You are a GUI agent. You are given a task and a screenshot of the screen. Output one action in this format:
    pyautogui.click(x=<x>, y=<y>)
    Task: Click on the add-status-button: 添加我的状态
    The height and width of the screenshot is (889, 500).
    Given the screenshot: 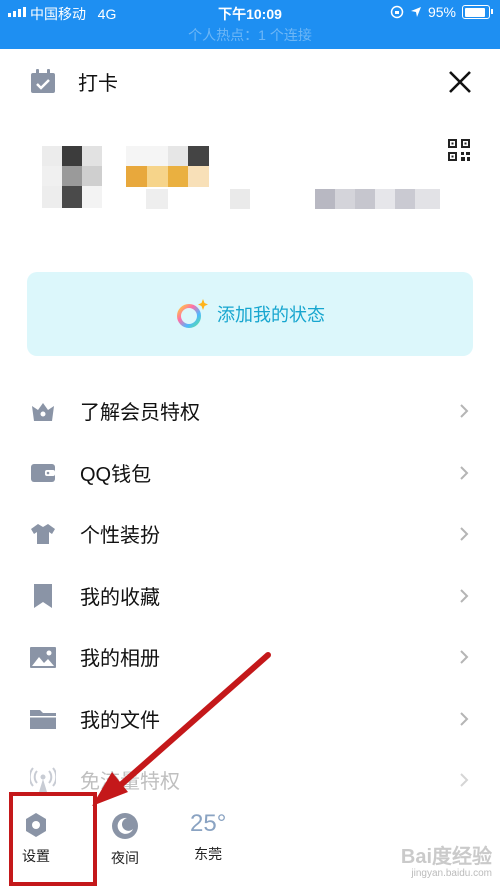 What is the action you would take?
    pyautogui.click(x=250, y=314)
    